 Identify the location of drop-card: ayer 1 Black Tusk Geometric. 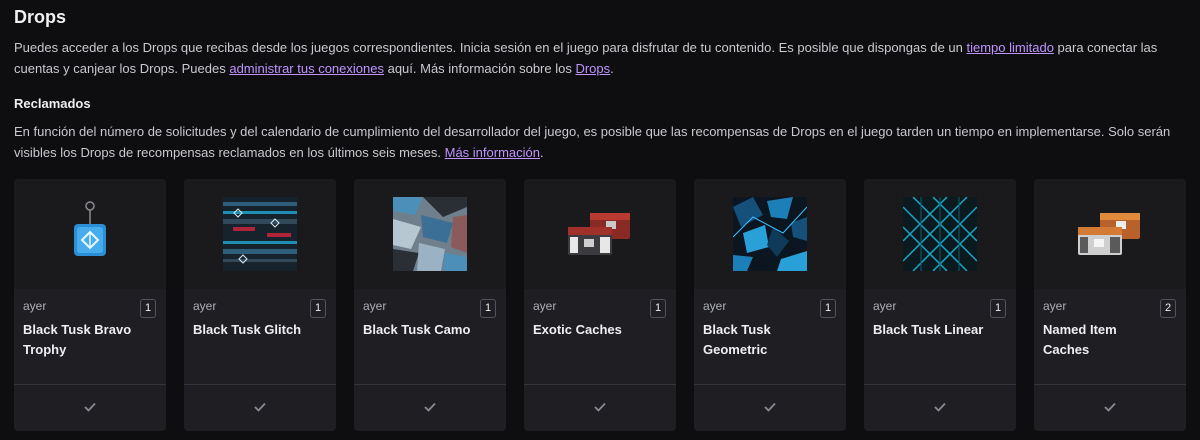
(770, 305).